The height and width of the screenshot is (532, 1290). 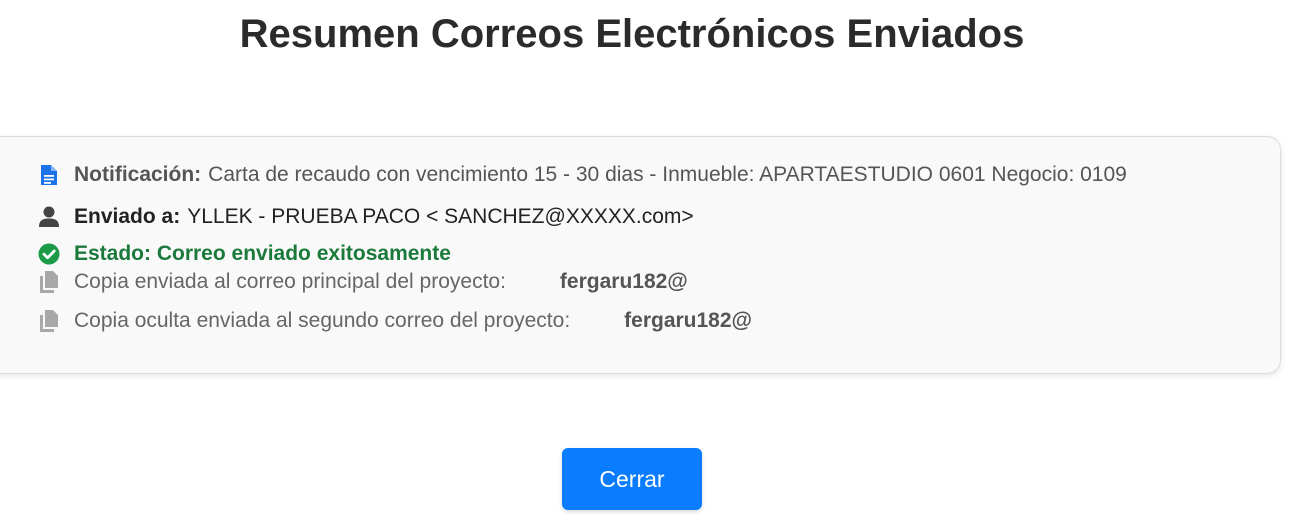 I want to click on check-circle-icon, so click(x=49, y=254).